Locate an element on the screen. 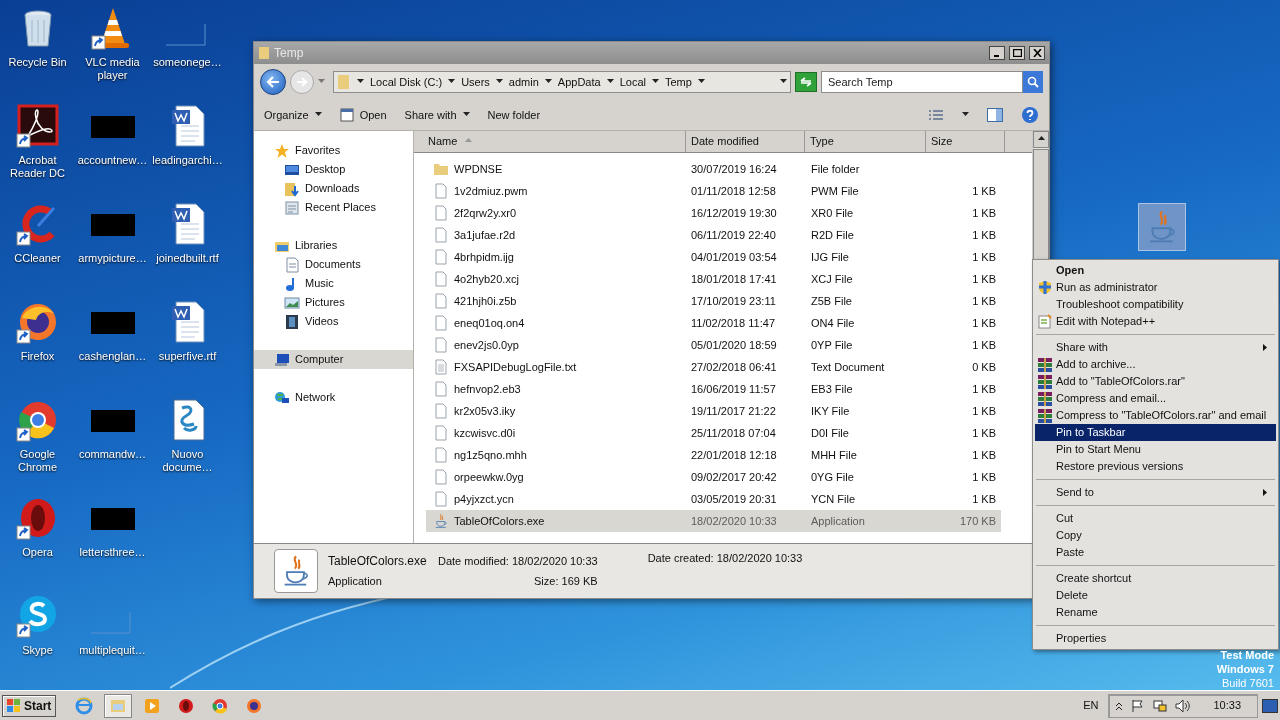  column-header: Name is located at coordinates (550, 141).